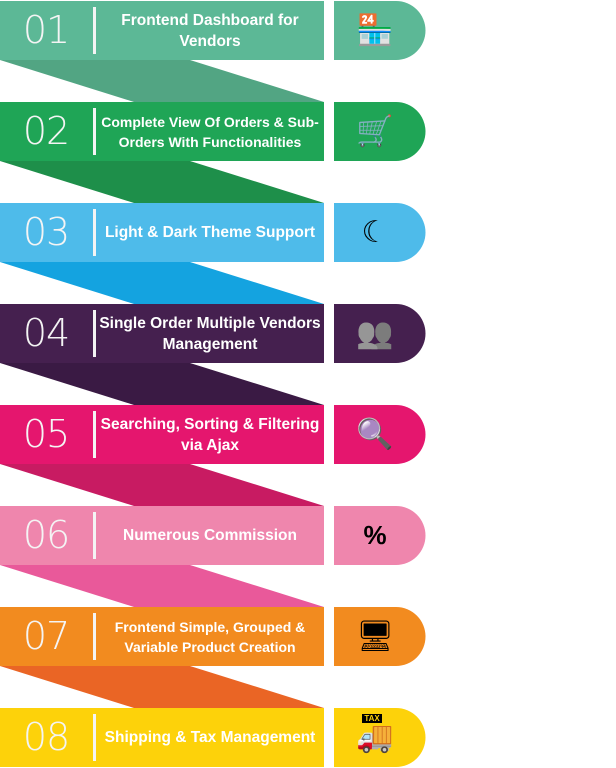  Describe the element at coordinates (46, 434) in the screenshot. I see `feature-number: 05` at that location.